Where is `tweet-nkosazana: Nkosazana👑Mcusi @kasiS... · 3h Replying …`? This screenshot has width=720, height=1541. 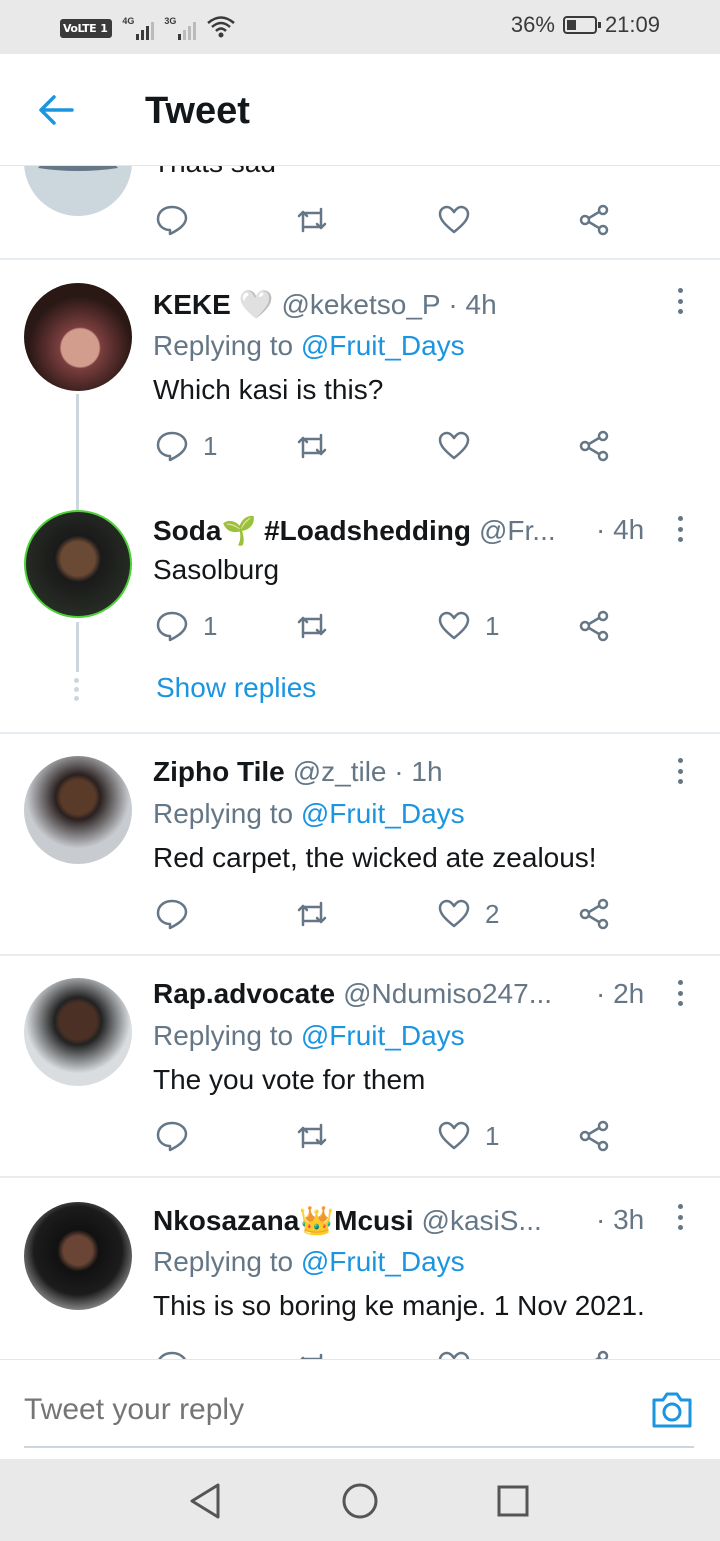 tweet-nkosazana: Nkosazana👑Mcusi @kasiS... · 3h Replying … is located at coordinates (360, 1268).